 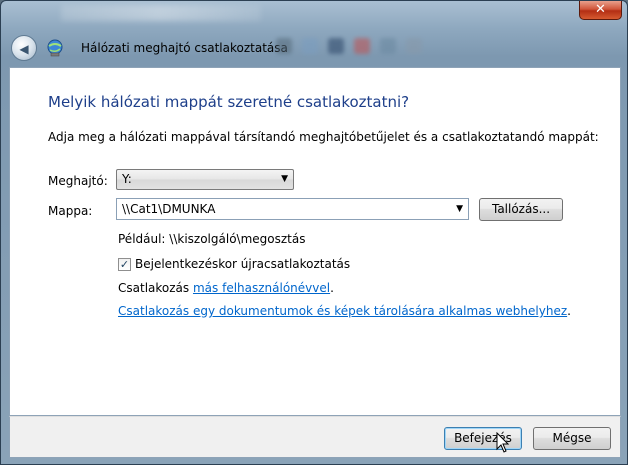 I want to click on background-blur, so click(x=361, y=46).